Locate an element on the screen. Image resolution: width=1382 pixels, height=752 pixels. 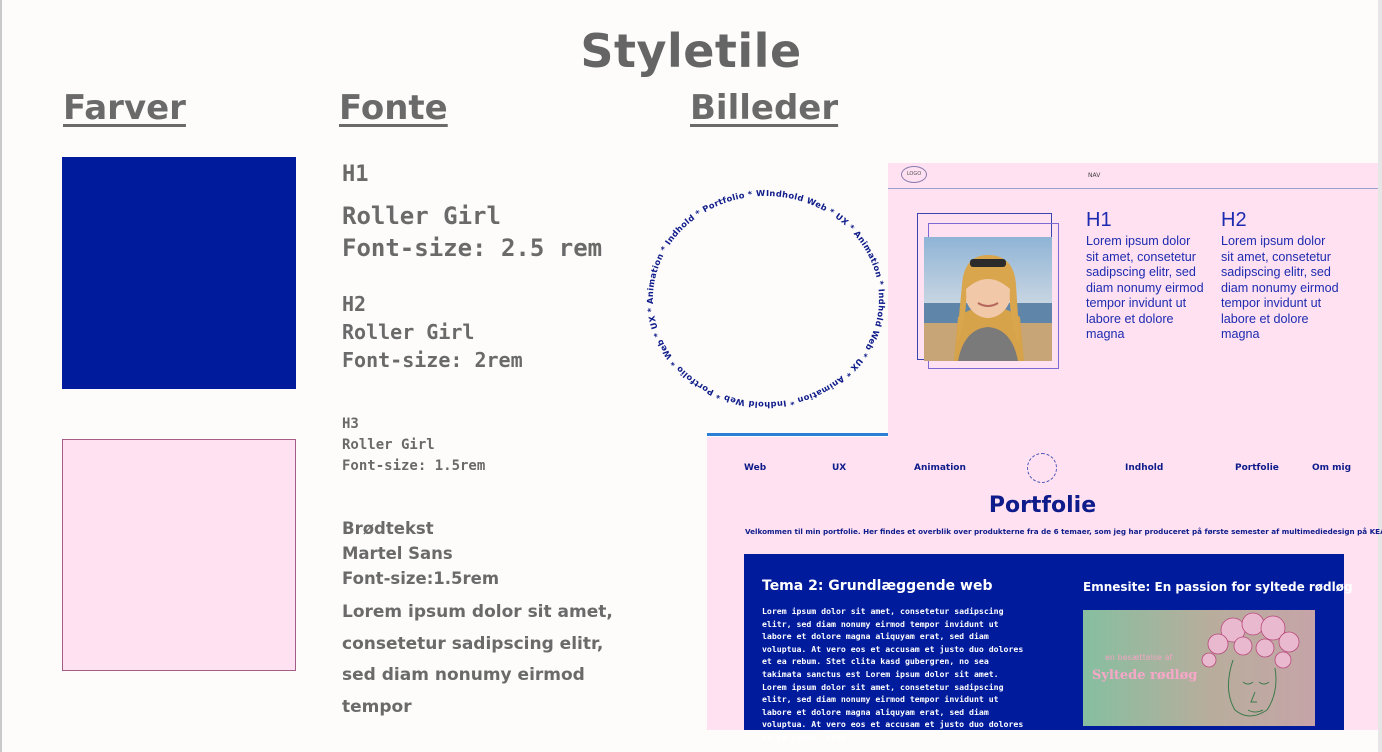
color-swatch-secondary is located at coordinates (179, 555).